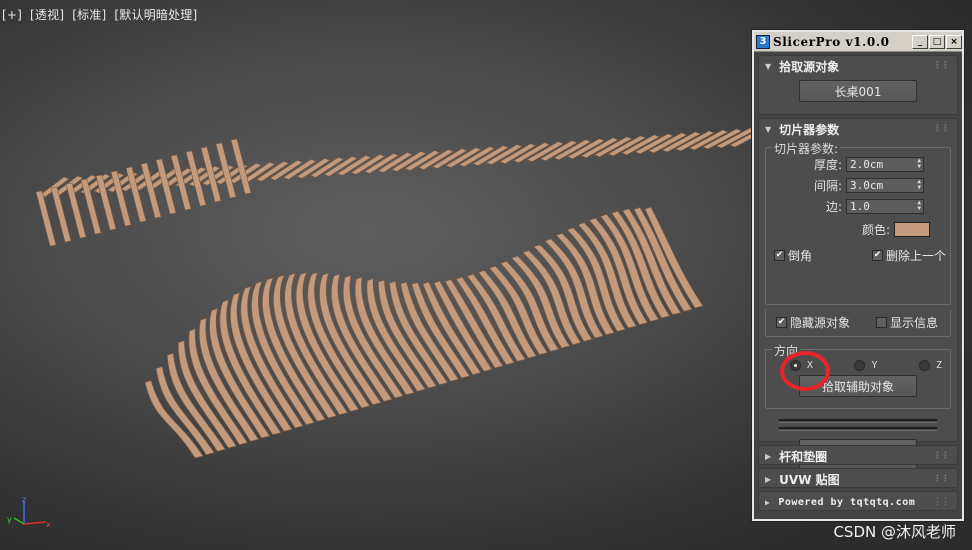  I want to click on rollout-header-pick-source: ▼ 拾取源对象 ⋮⋮, so click(858, 66).